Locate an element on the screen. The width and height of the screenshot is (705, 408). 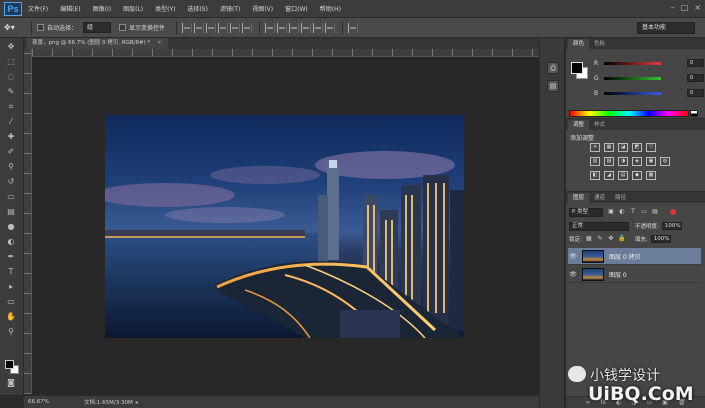
brightness-contrast-icon: ☀ is located at coordinates (595, 147).